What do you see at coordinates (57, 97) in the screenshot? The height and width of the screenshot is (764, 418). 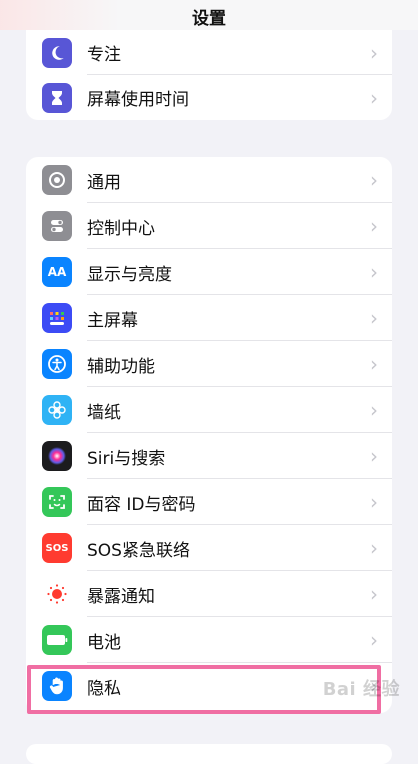 I see `hourglass-icon` at bounding box center [57, 97].